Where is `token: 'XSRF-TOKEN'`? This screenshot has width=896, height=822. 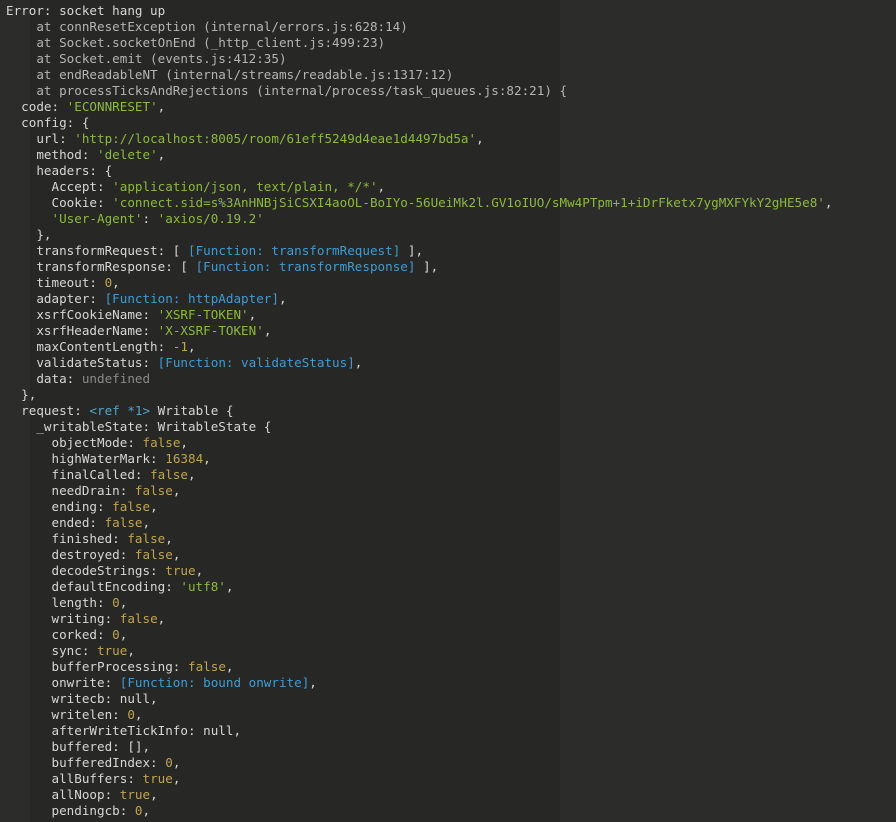 token: 'XSRF-TOKEN' is located at coordinates (203, 314).